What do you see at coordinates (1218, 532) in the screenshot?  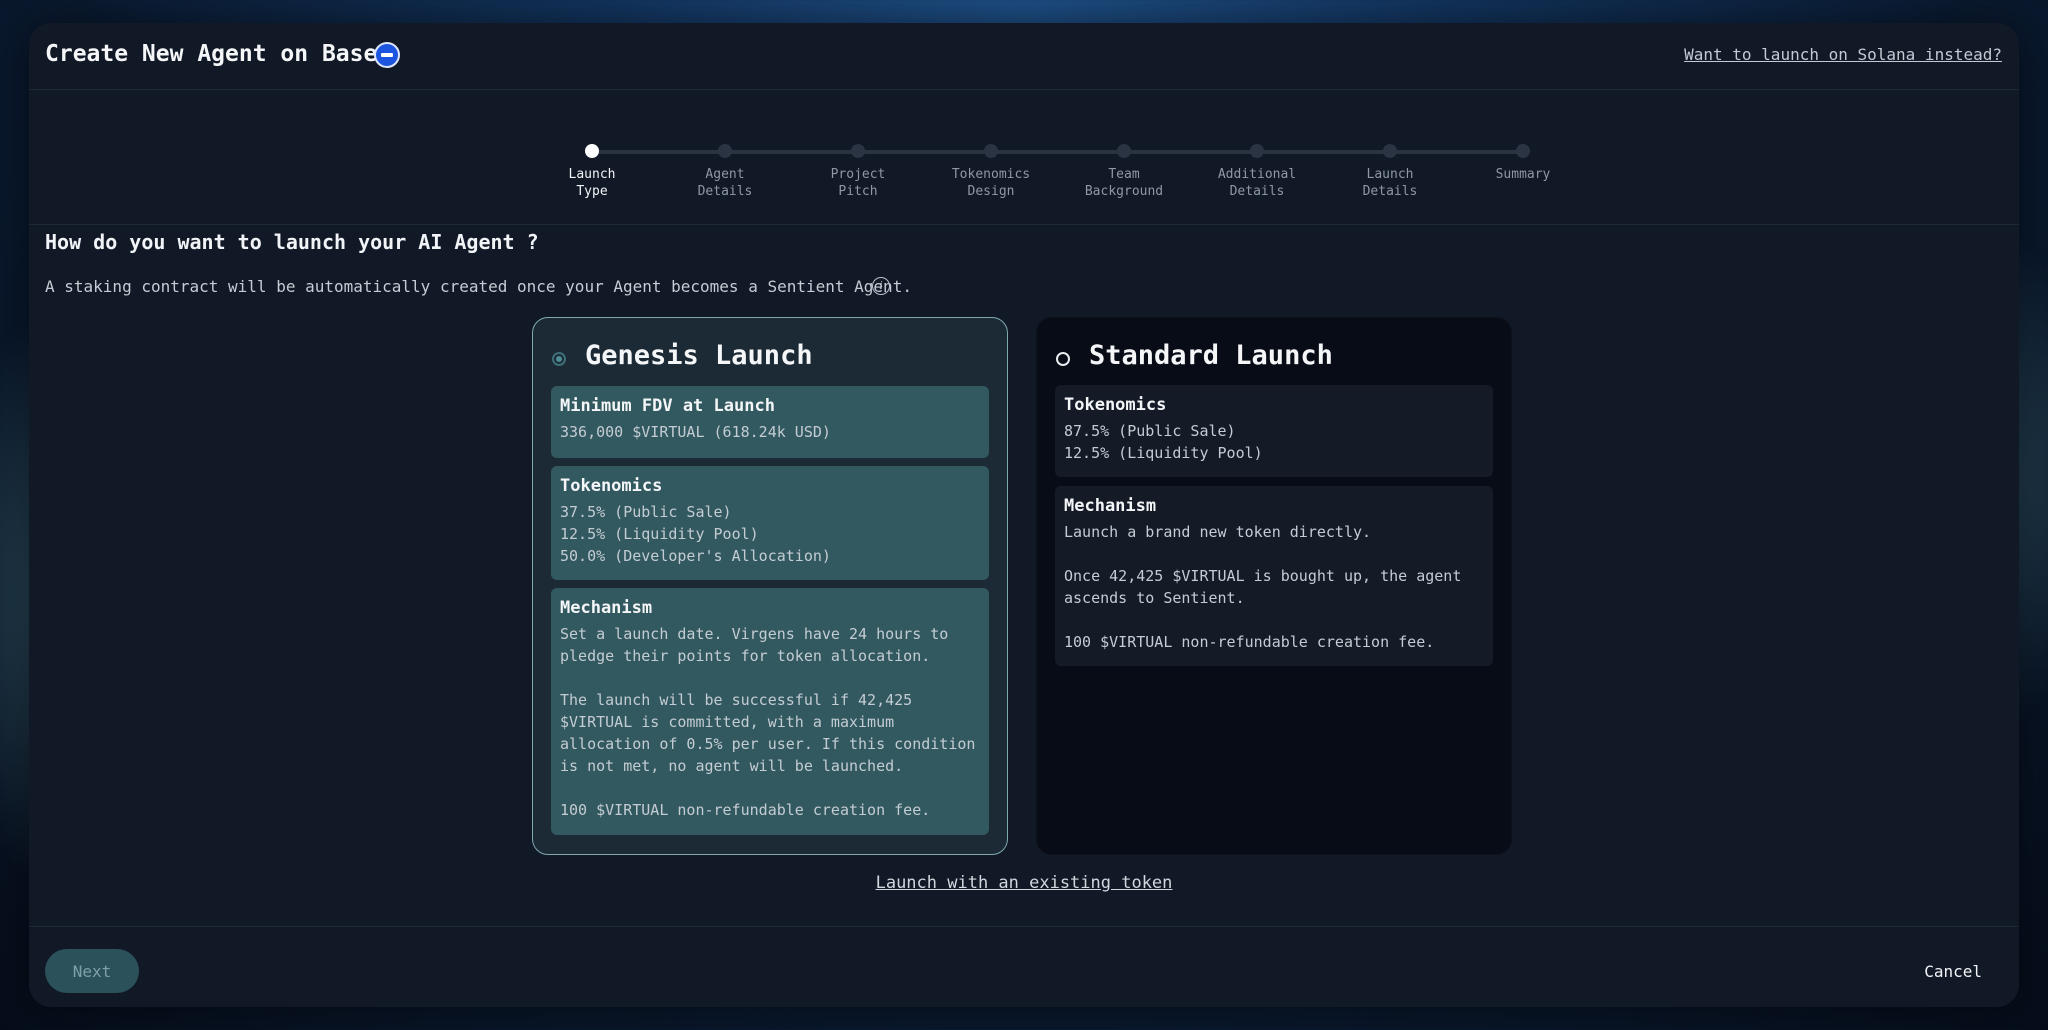 I see `mechanism-text: Launch a brand new token directly.` at bounding box center [1218, 532].